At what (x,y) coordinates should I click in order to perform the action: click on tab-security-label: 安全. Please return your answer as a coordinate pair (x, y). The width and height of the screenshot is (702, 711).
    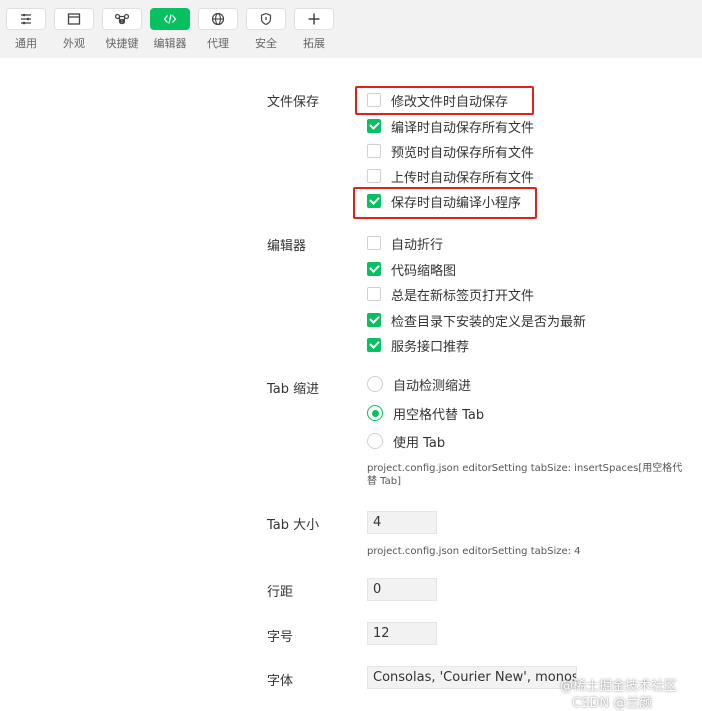
    Looking at the image, I should click on (266, 43).